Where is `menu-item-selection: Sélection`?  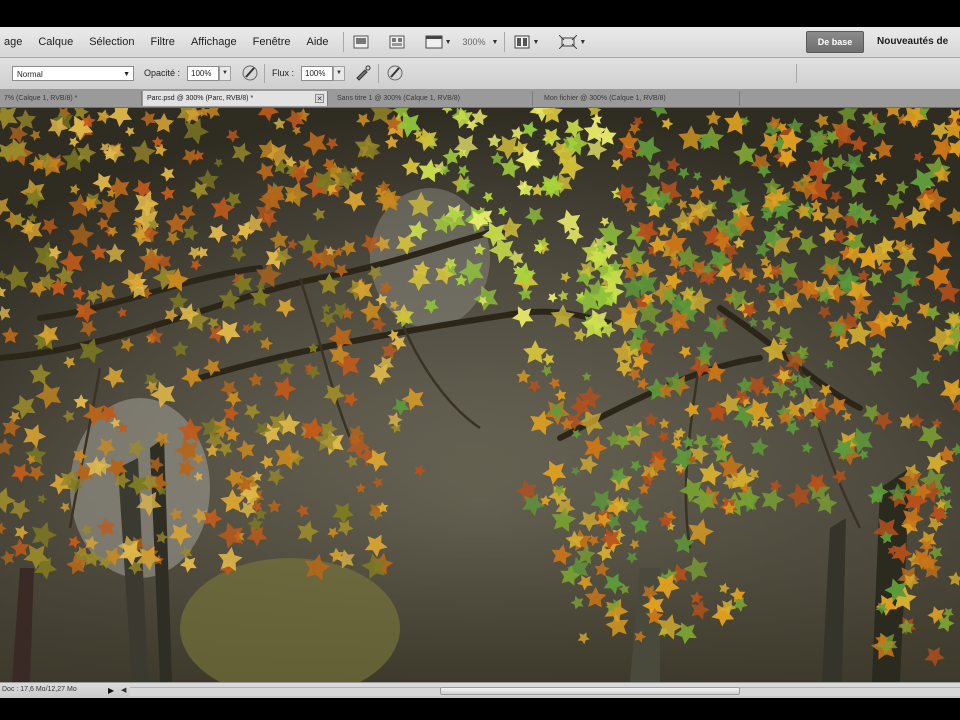 menu-item-selection: Sélection is located at coordinates (111, 42).